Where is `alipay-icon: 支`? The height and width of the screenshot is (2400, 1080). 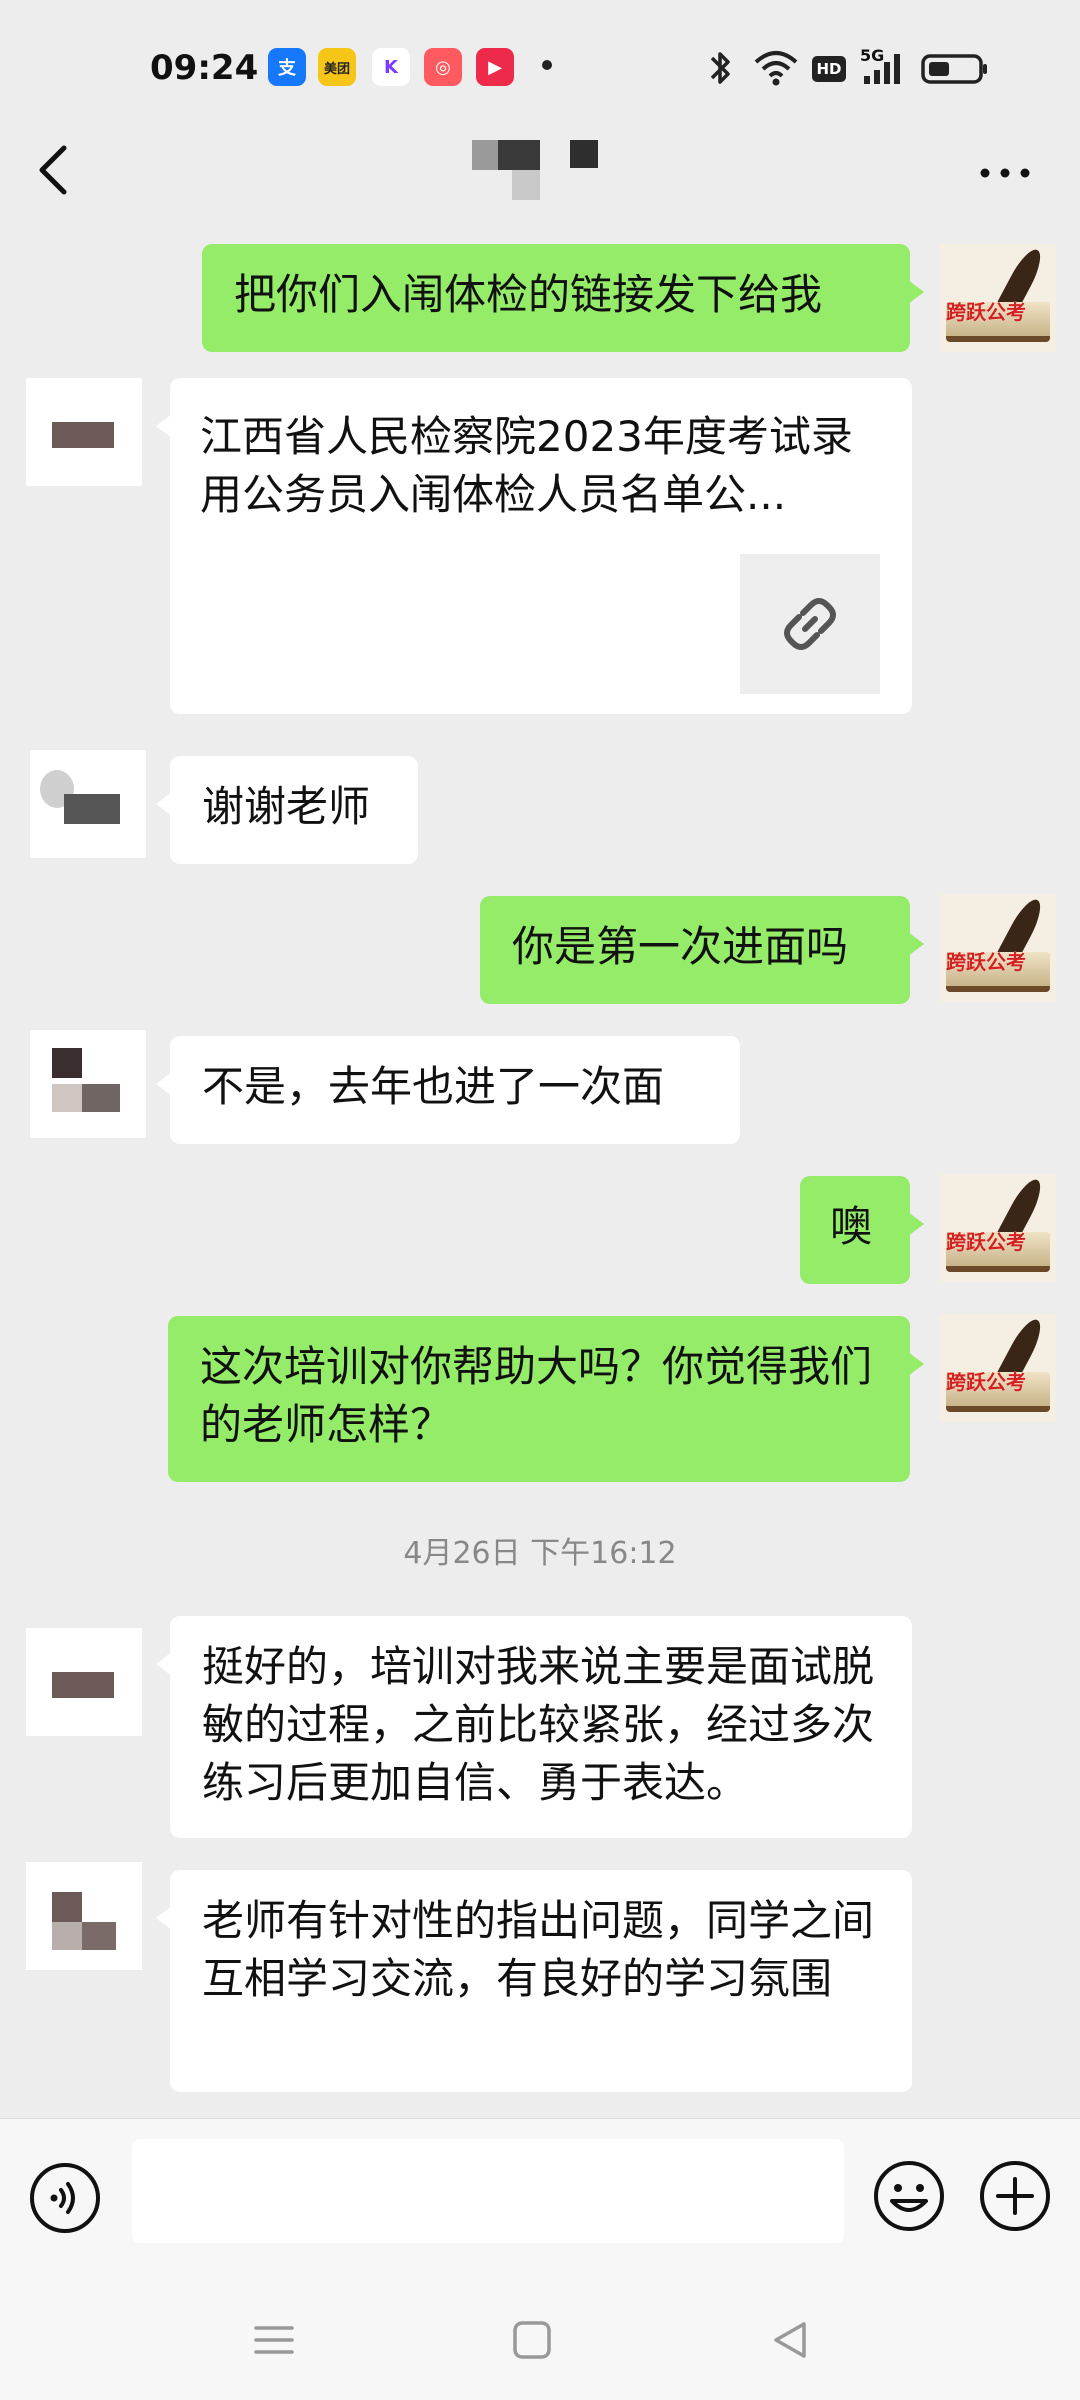
alipay-icon: 支 is located at coordinates (287, 67).